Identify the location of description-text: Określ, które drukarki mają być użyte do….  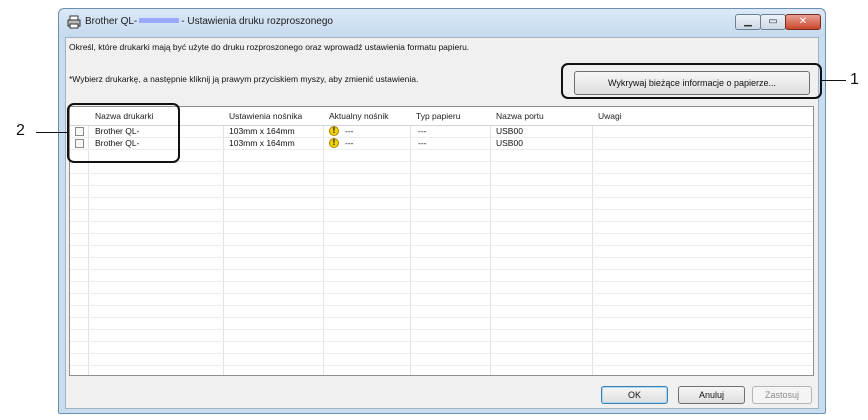
(269, 47).